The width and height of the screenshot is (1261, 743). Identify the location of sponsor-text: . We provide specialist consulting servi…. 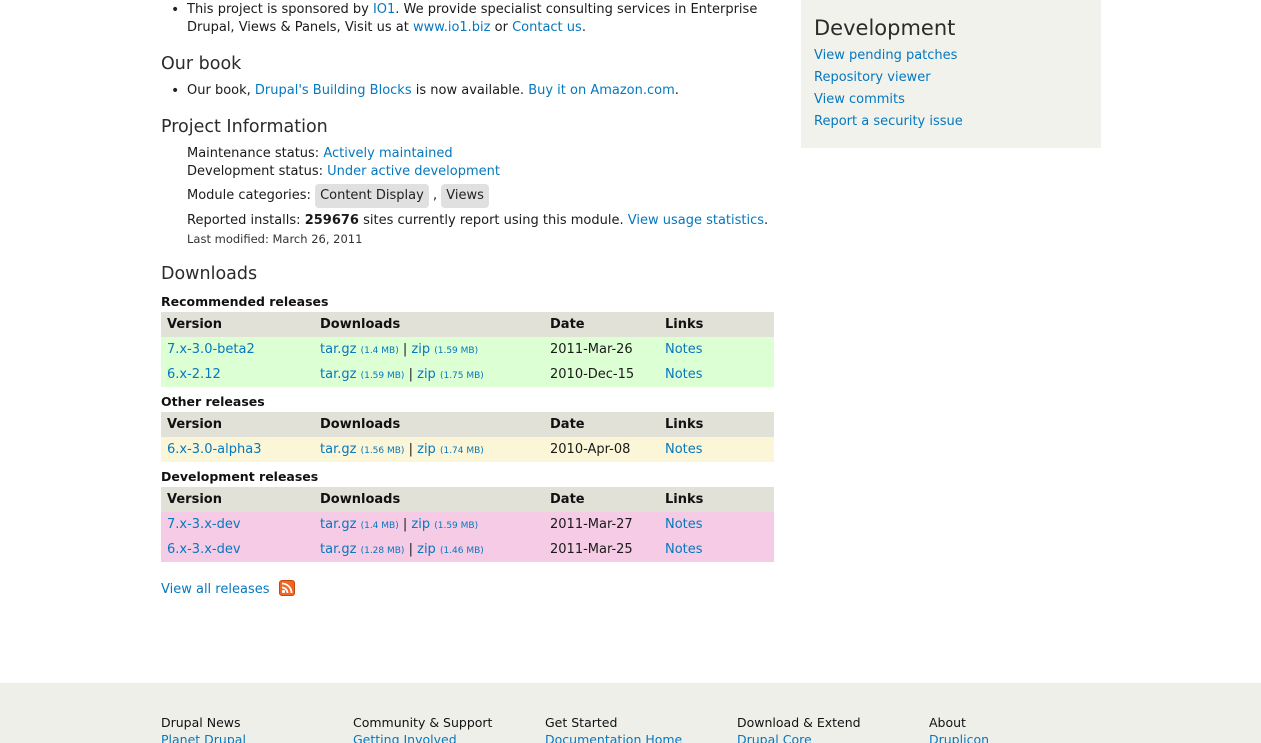
(576, 9).